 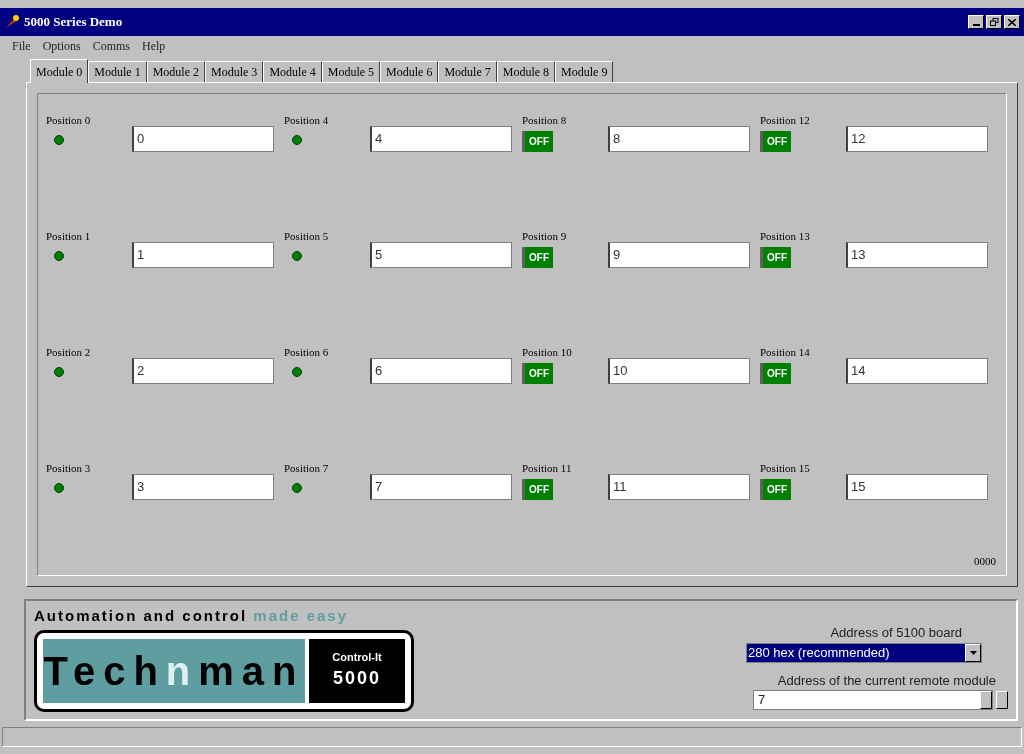 I want to click on menu-item: Comms, so click(x=111, y=46).